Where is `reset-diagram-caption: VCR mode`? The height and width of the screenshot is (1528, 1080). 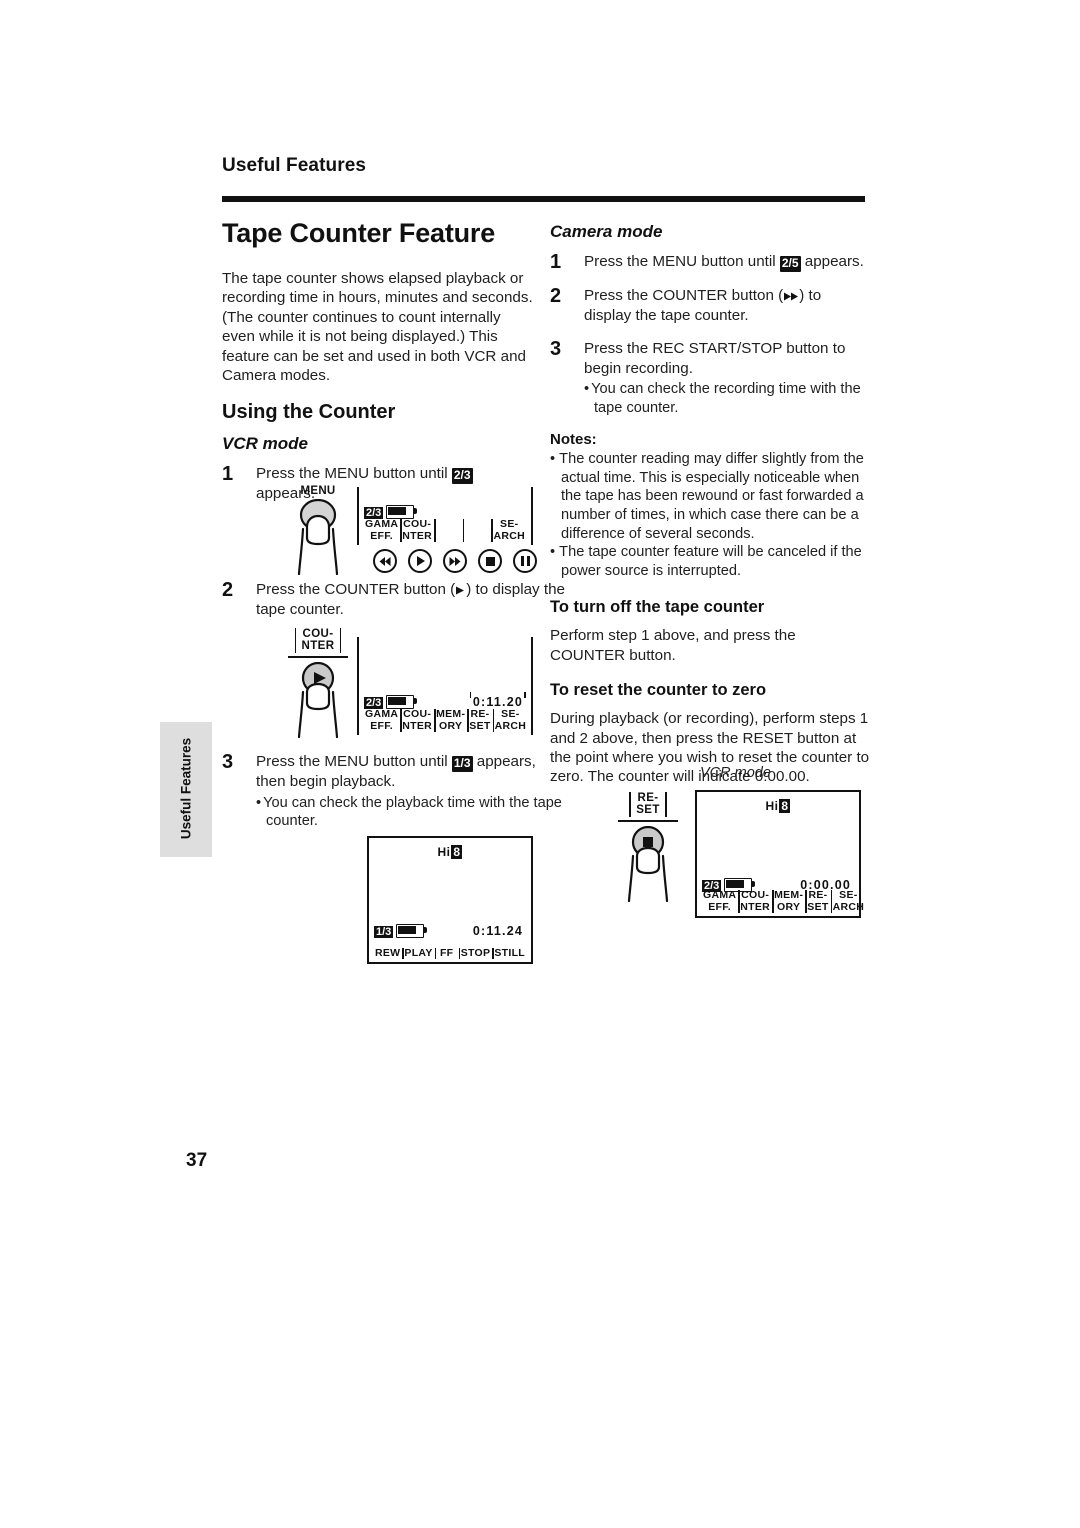 reset-diagram-caption: VCR mode is located at coordinates (735, 773).